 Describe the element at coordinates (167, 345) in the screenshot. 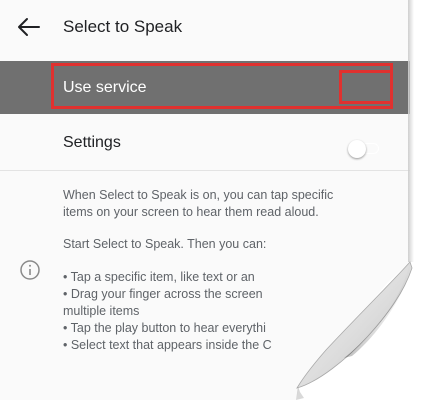

I see `bullet-item: • Select text that appears inside the C` at that location.